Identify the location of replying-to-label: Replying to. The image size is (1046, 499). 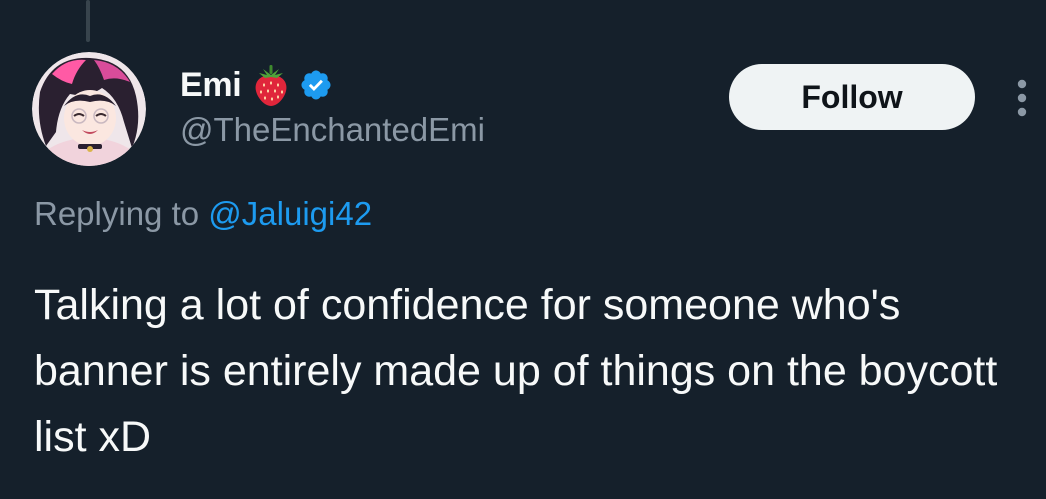
(117, 213).